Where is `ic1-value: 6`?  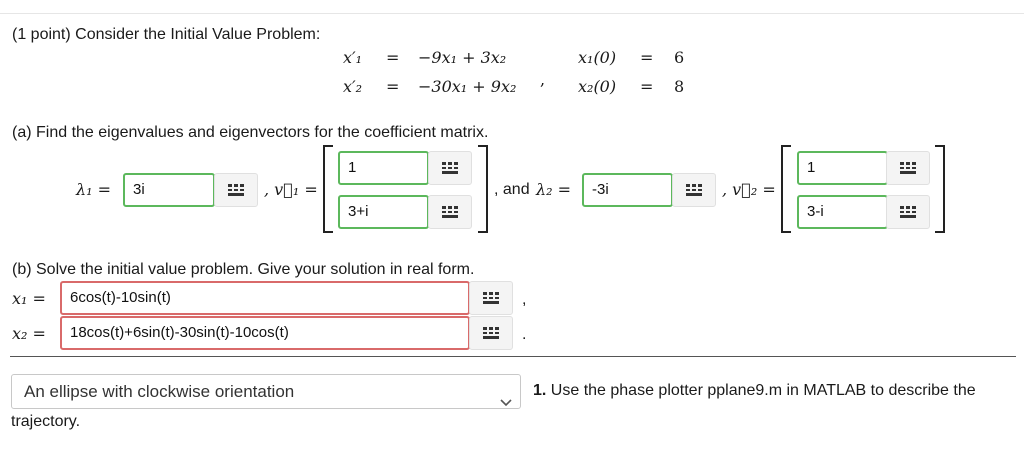
ic1-value: 6 is located at coordinates (679, 57).